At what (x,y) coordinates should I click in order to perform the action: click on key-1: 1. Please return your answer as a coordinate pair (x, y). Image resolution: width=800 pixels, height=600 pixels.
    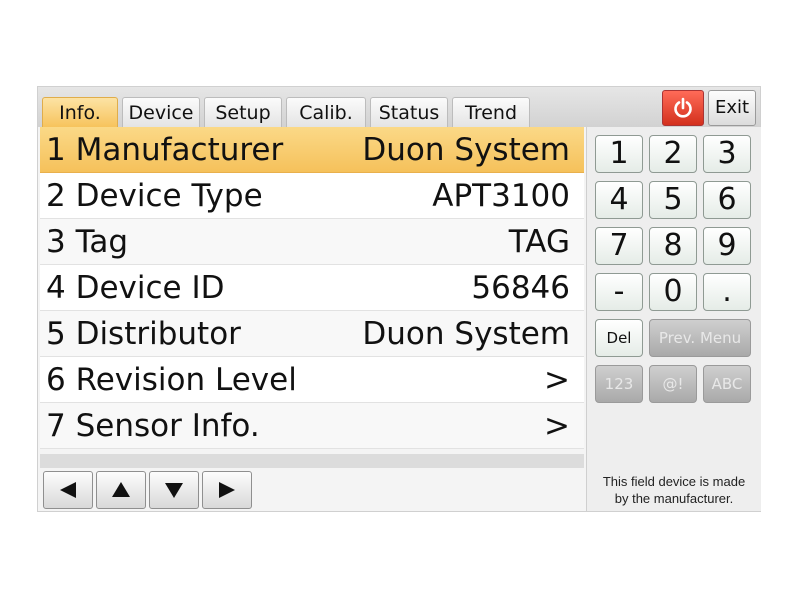
    Looking at the image, I should click on (619, 154).